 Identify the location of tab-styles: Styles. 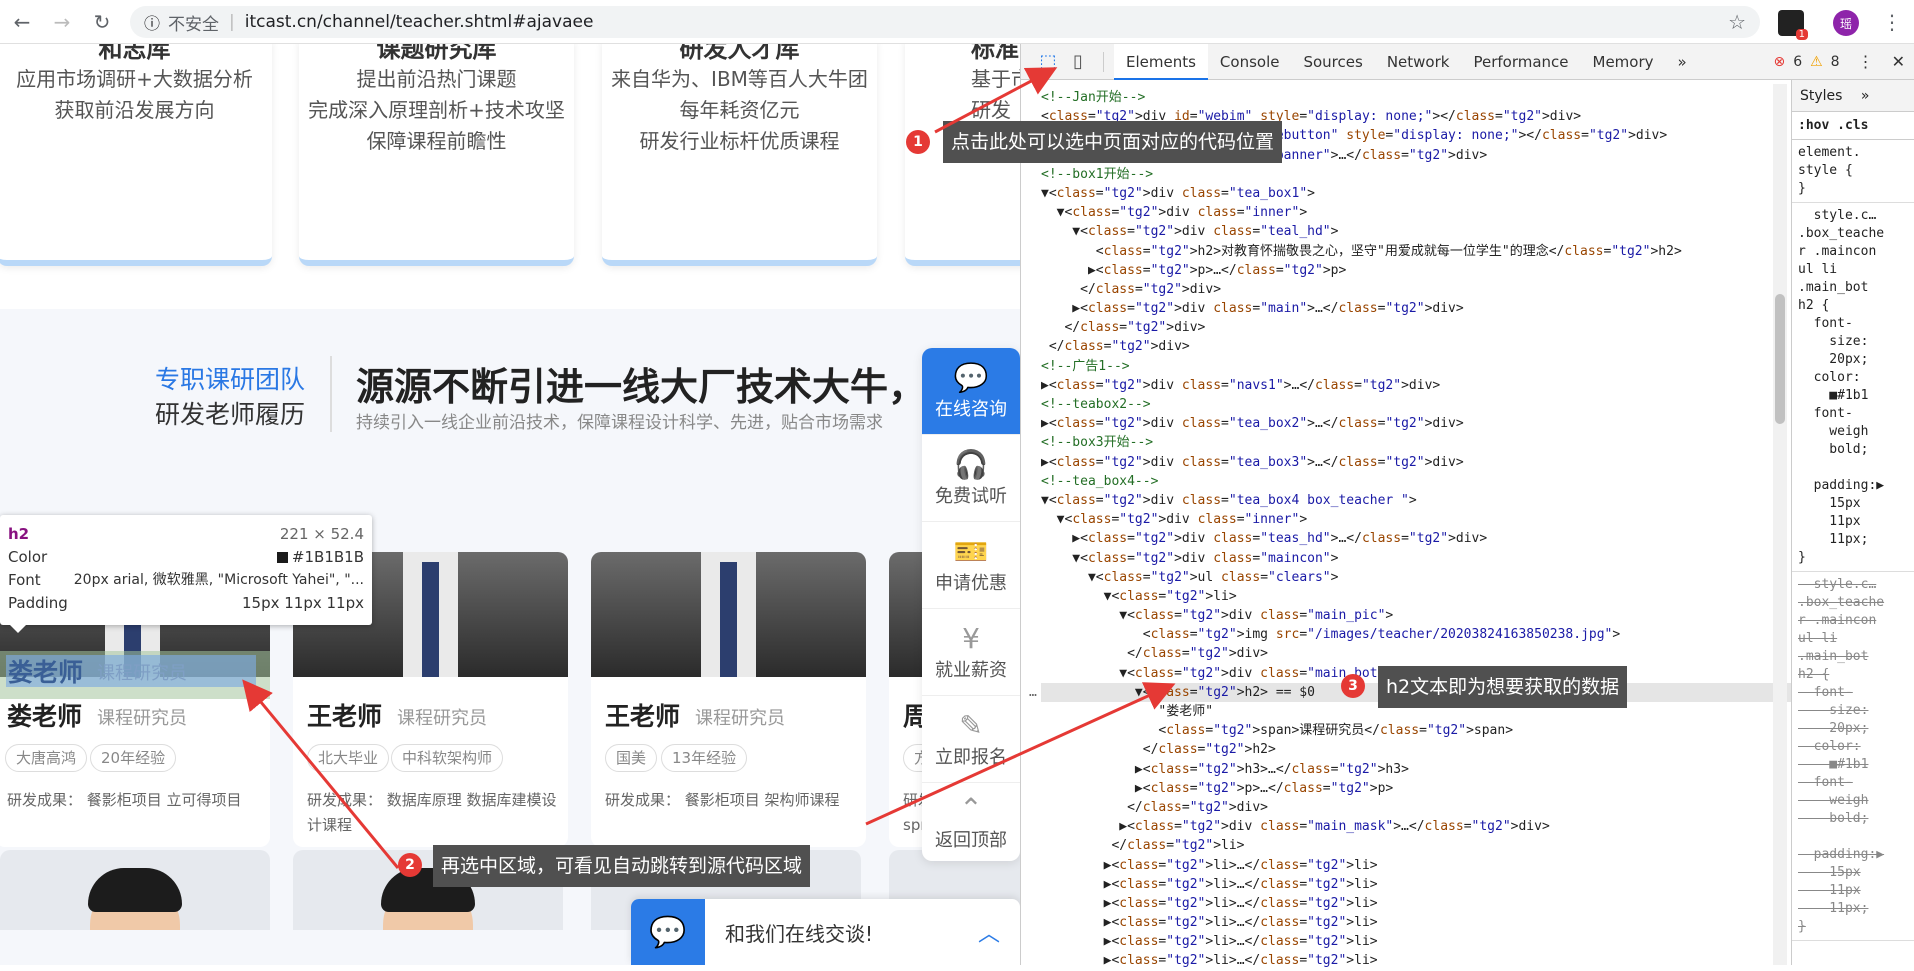
(1821, 96).